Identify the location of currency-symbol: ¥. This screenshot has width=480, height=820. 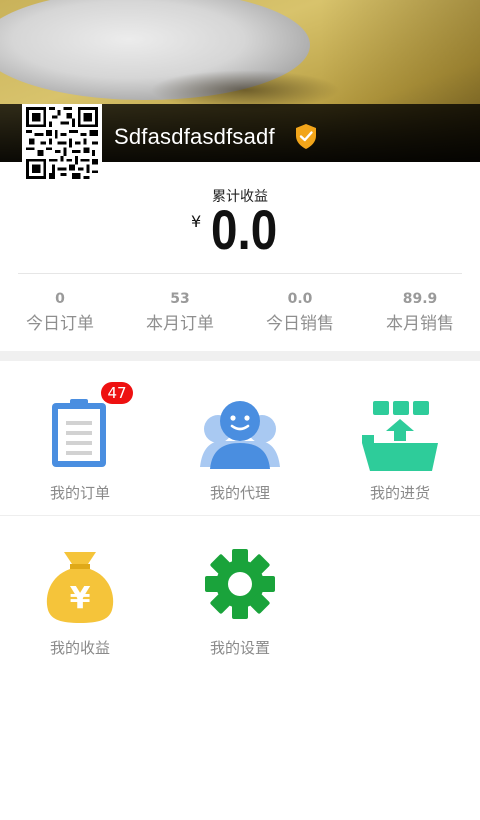
(196, 221).